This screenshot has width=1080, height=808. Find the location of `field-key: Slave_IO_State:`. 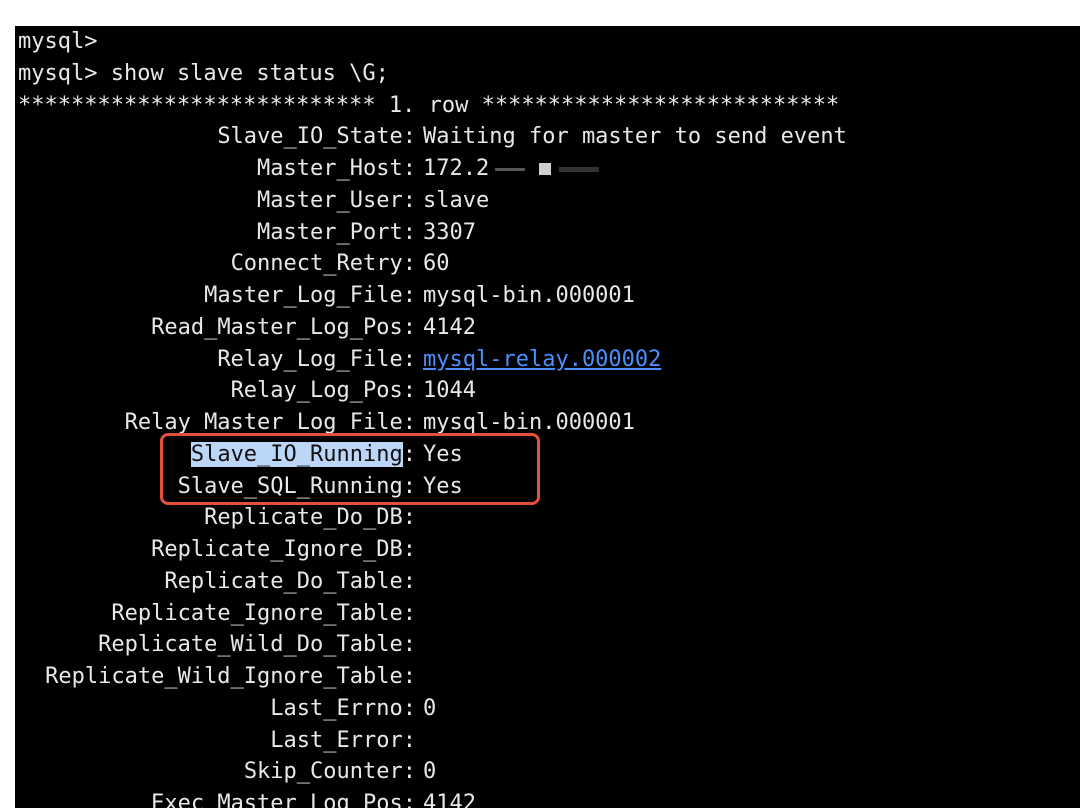

field-key: Slave_IO_State: is located at coordinates (316, 137).